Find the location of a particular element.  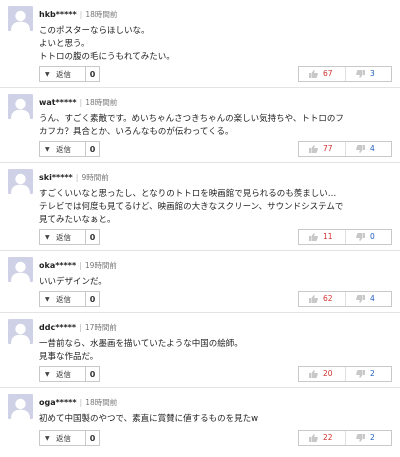

comment-header: hkb***** | 18時間前 is located at coordinates (78, 15).